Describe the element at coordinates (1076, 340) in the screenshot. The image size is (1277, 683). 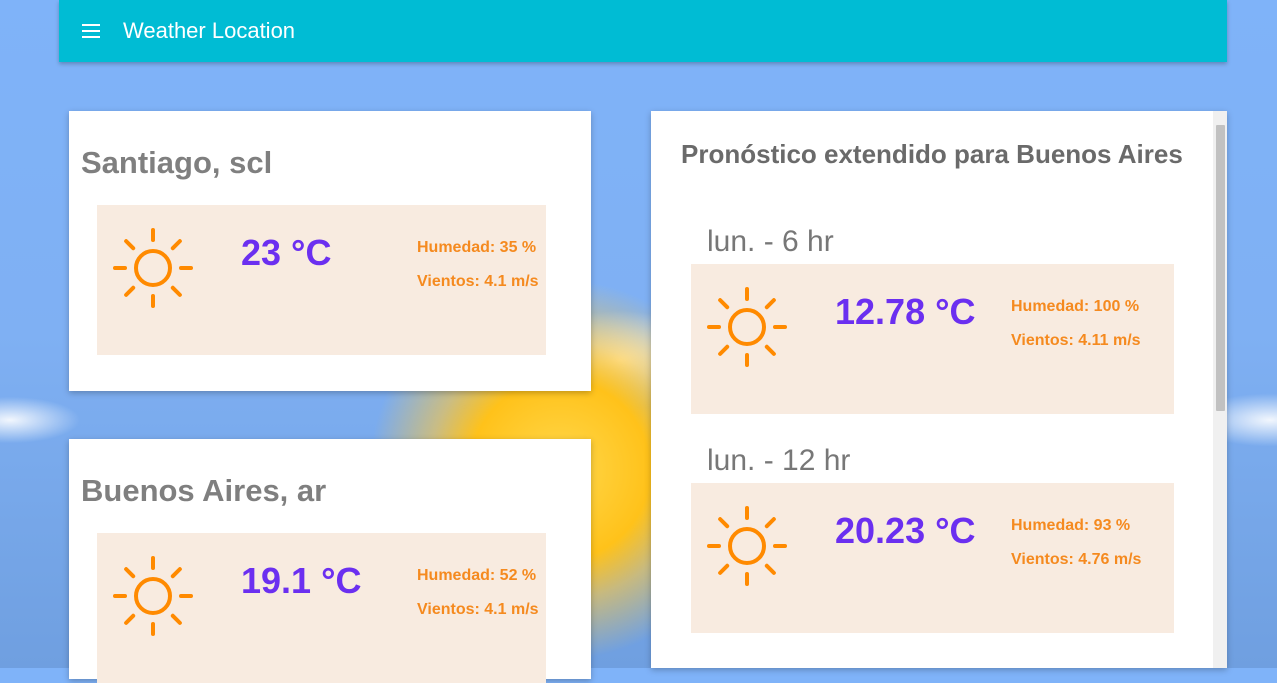
I see `wind: Vientos: 4.11 m/s` at that location.